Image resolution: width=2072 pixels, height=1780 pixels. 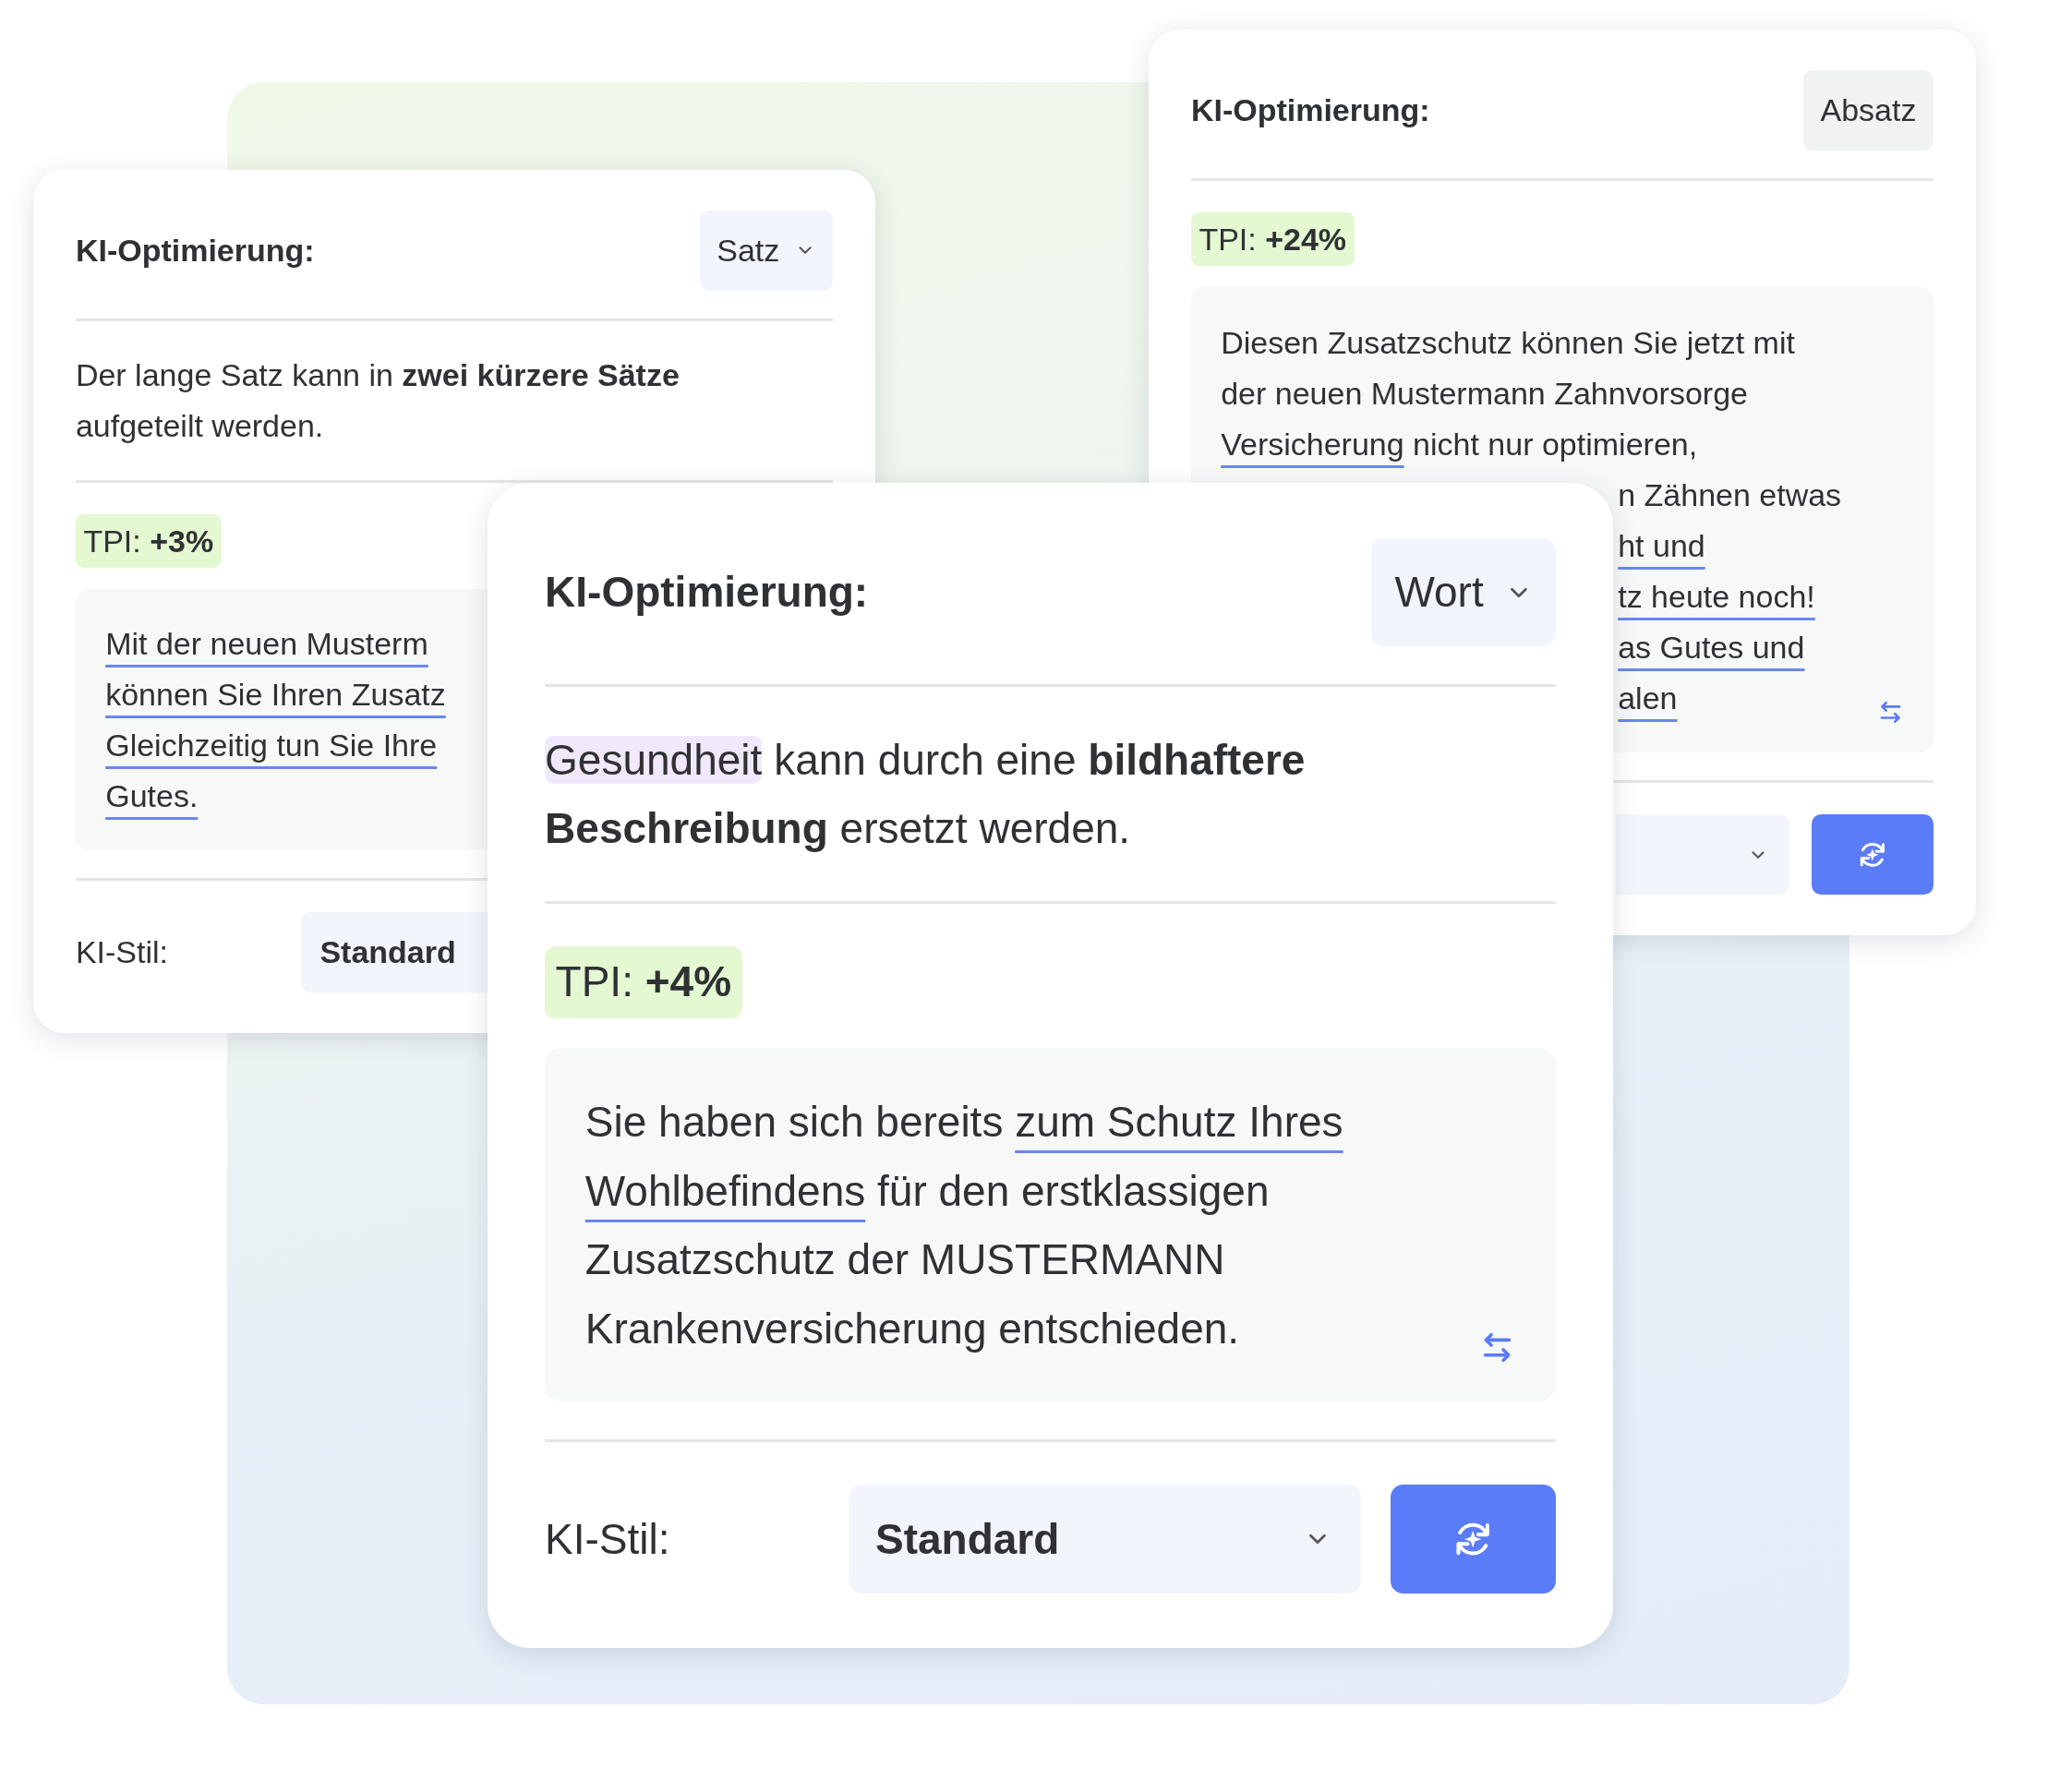 I want to click on suggestion-hint: Gesundheit kann durch eine bildhaftere Beschreibung ersetzt werden., so click(x=926, y=794).